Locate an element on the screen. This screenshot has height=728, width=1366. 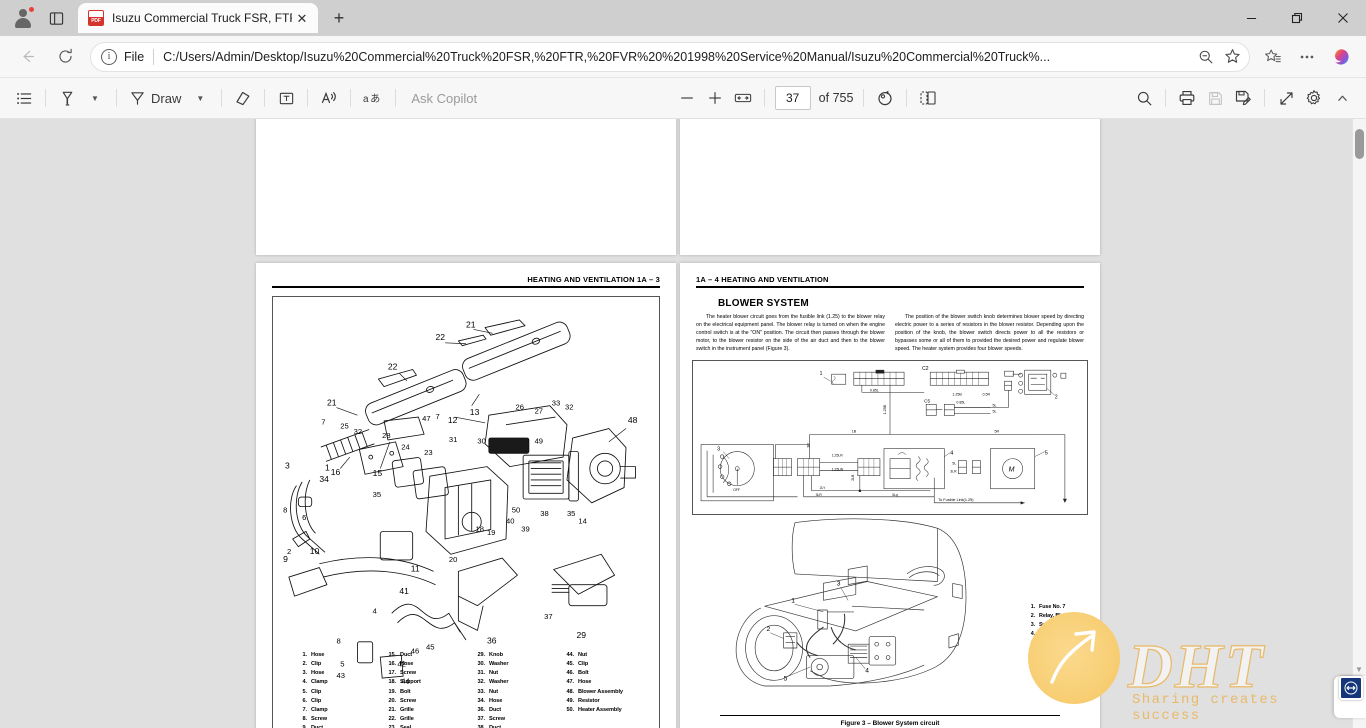
svg-text: 48 is located at coordinates (633, 420).